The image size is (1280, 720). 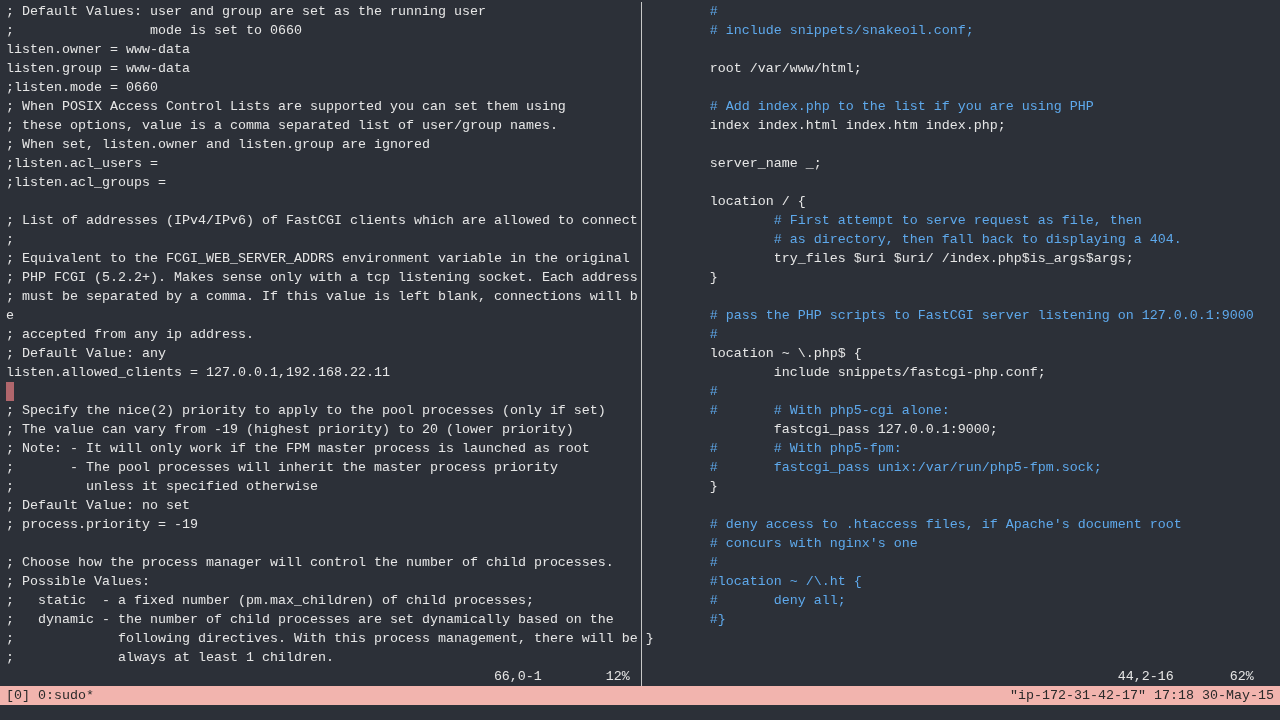 I want to click on config-line: ;, so click(x=10, y=240).